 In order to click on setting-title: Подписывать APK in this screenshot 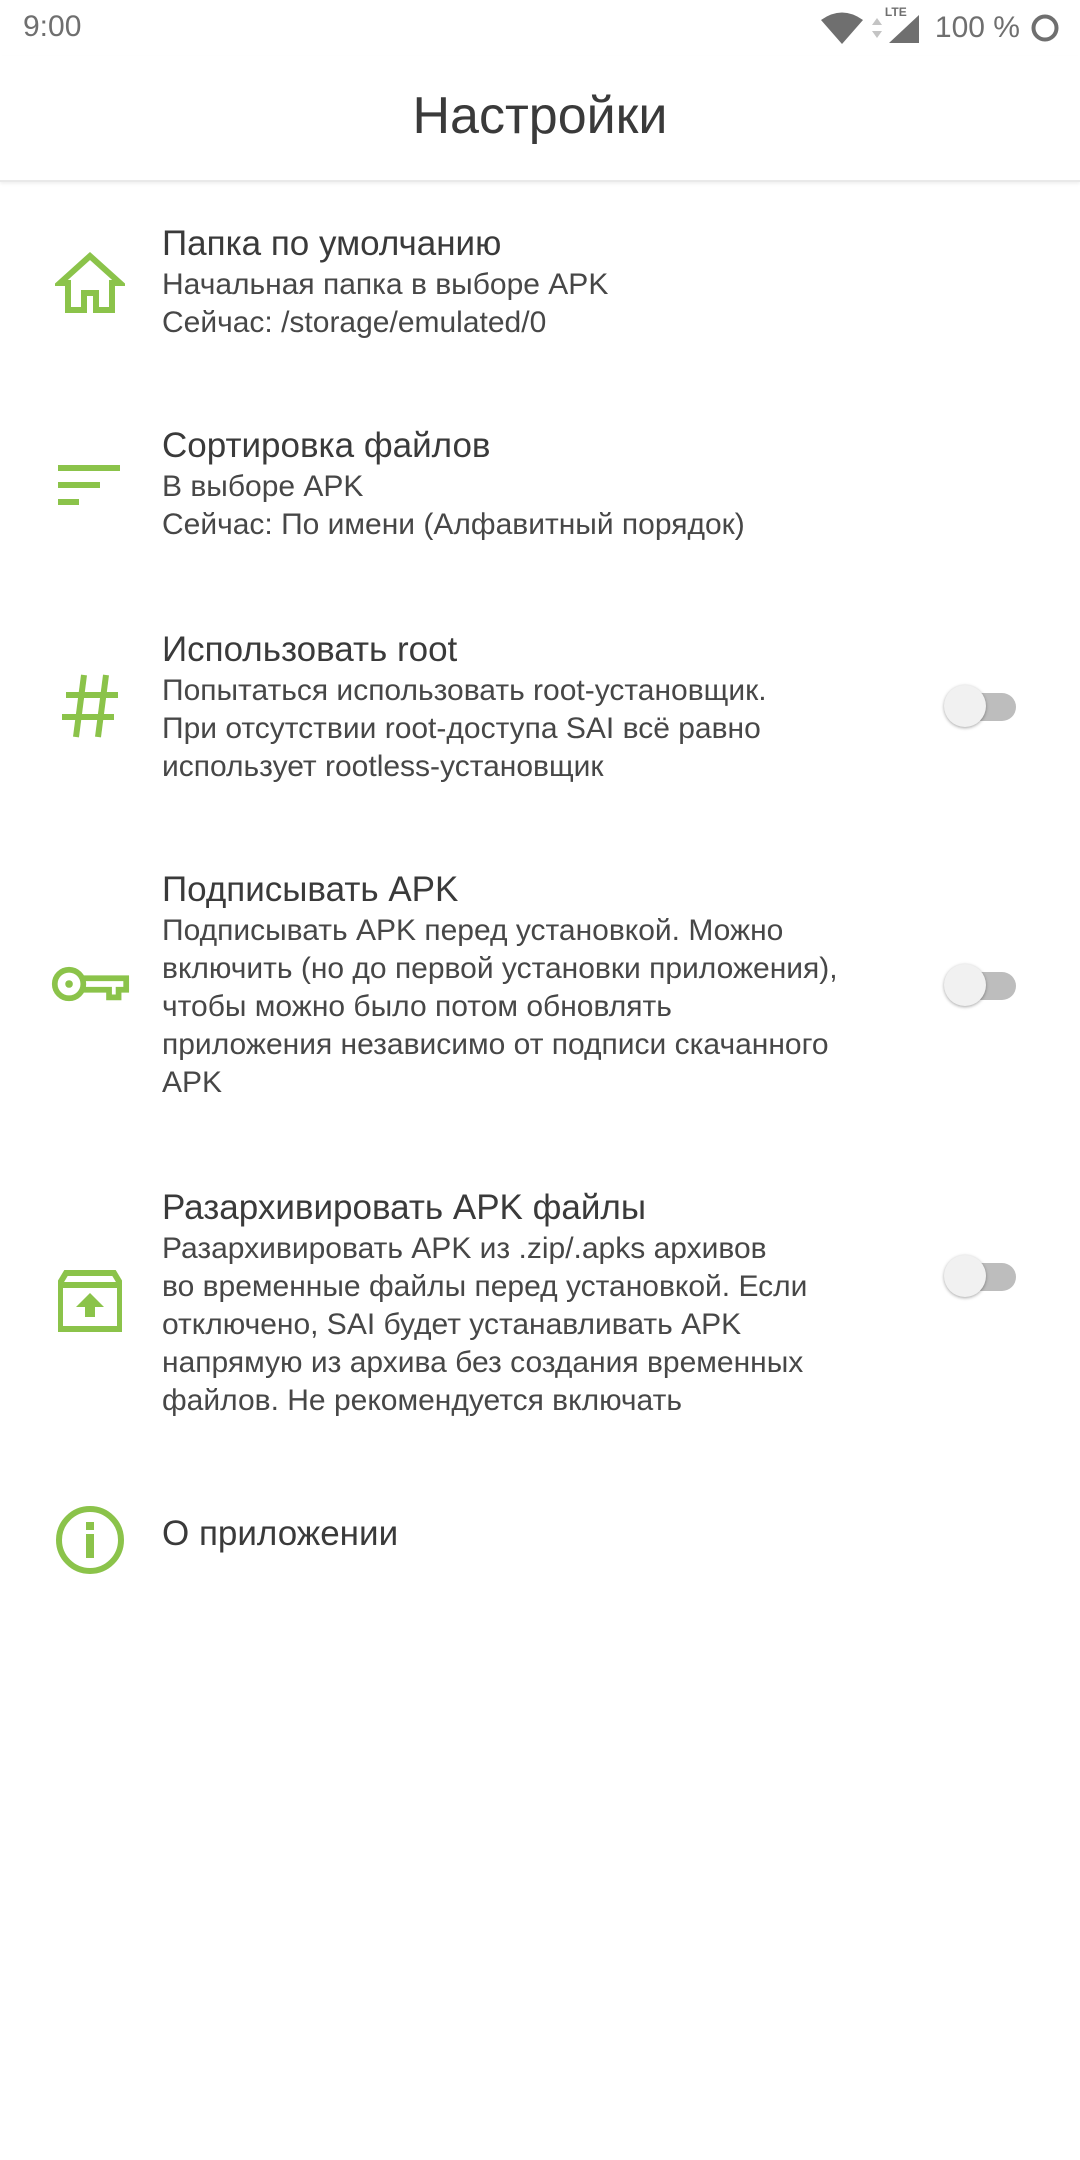, I will do `click(310, 889)`.